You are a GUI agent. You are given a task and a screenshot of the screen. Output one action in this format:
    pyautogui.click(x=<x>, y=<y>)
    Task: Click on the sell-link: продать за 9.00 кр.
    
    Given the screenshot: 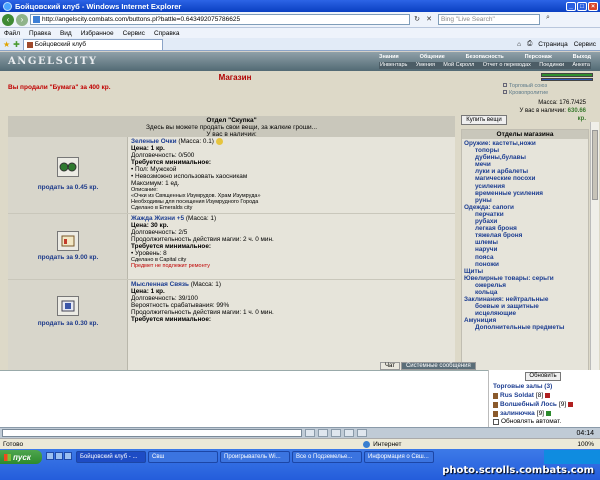 What is the action you would take?
    pyautogui.click(x=68, y=257)
    